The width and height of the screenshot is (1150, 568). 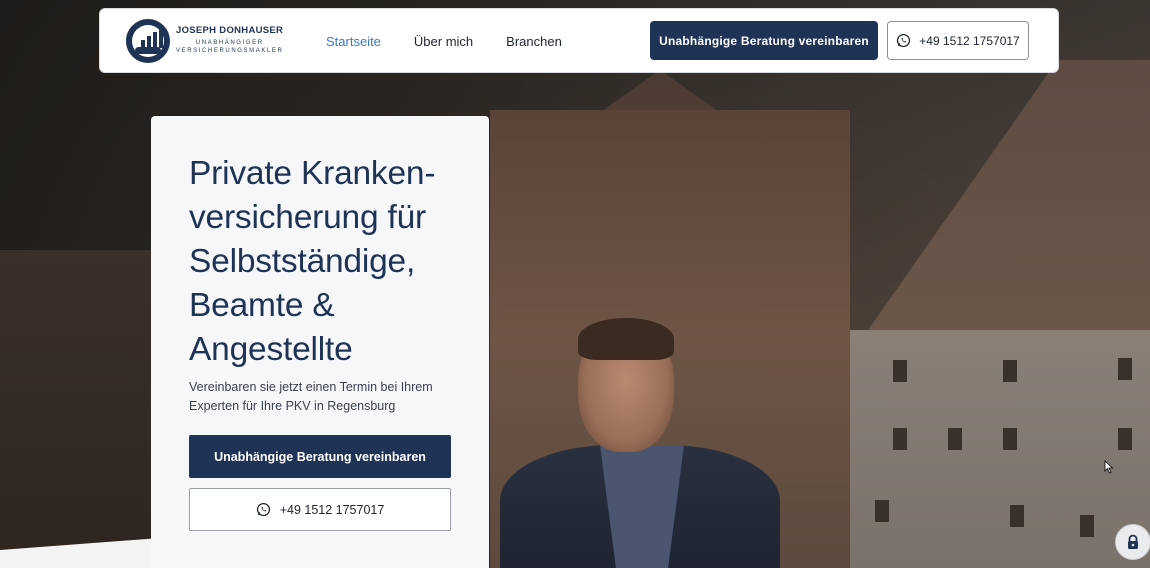 I want to click on header-phone-label: +49 1512 1757017, so click(x=969, y=40).